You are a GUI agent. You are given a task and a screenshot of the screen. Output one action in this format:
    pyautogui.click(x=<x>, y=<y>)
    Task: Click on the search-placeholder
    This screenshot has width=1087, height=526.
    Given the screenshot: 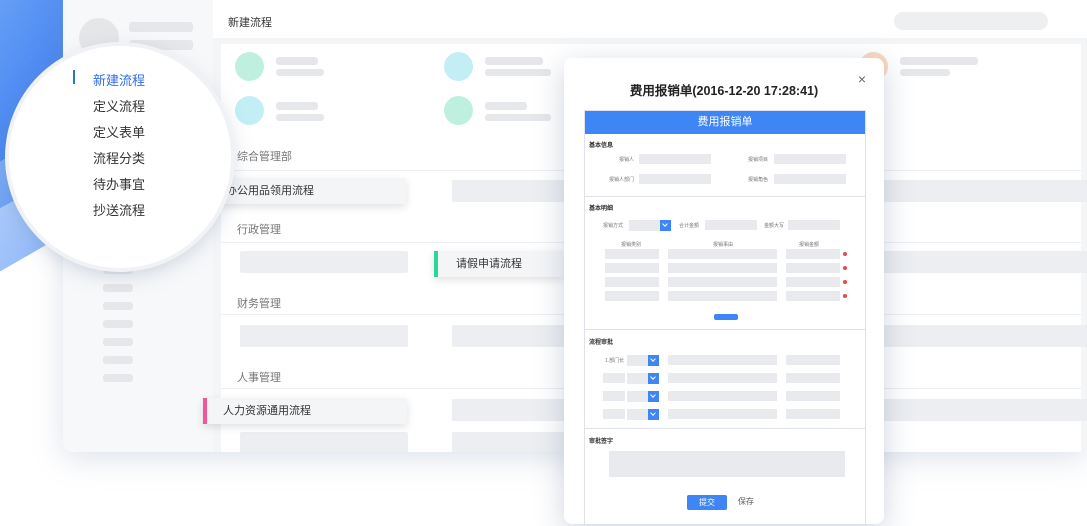 What is the action you would take?
    pyautogui.click(x=971, y=21)
    